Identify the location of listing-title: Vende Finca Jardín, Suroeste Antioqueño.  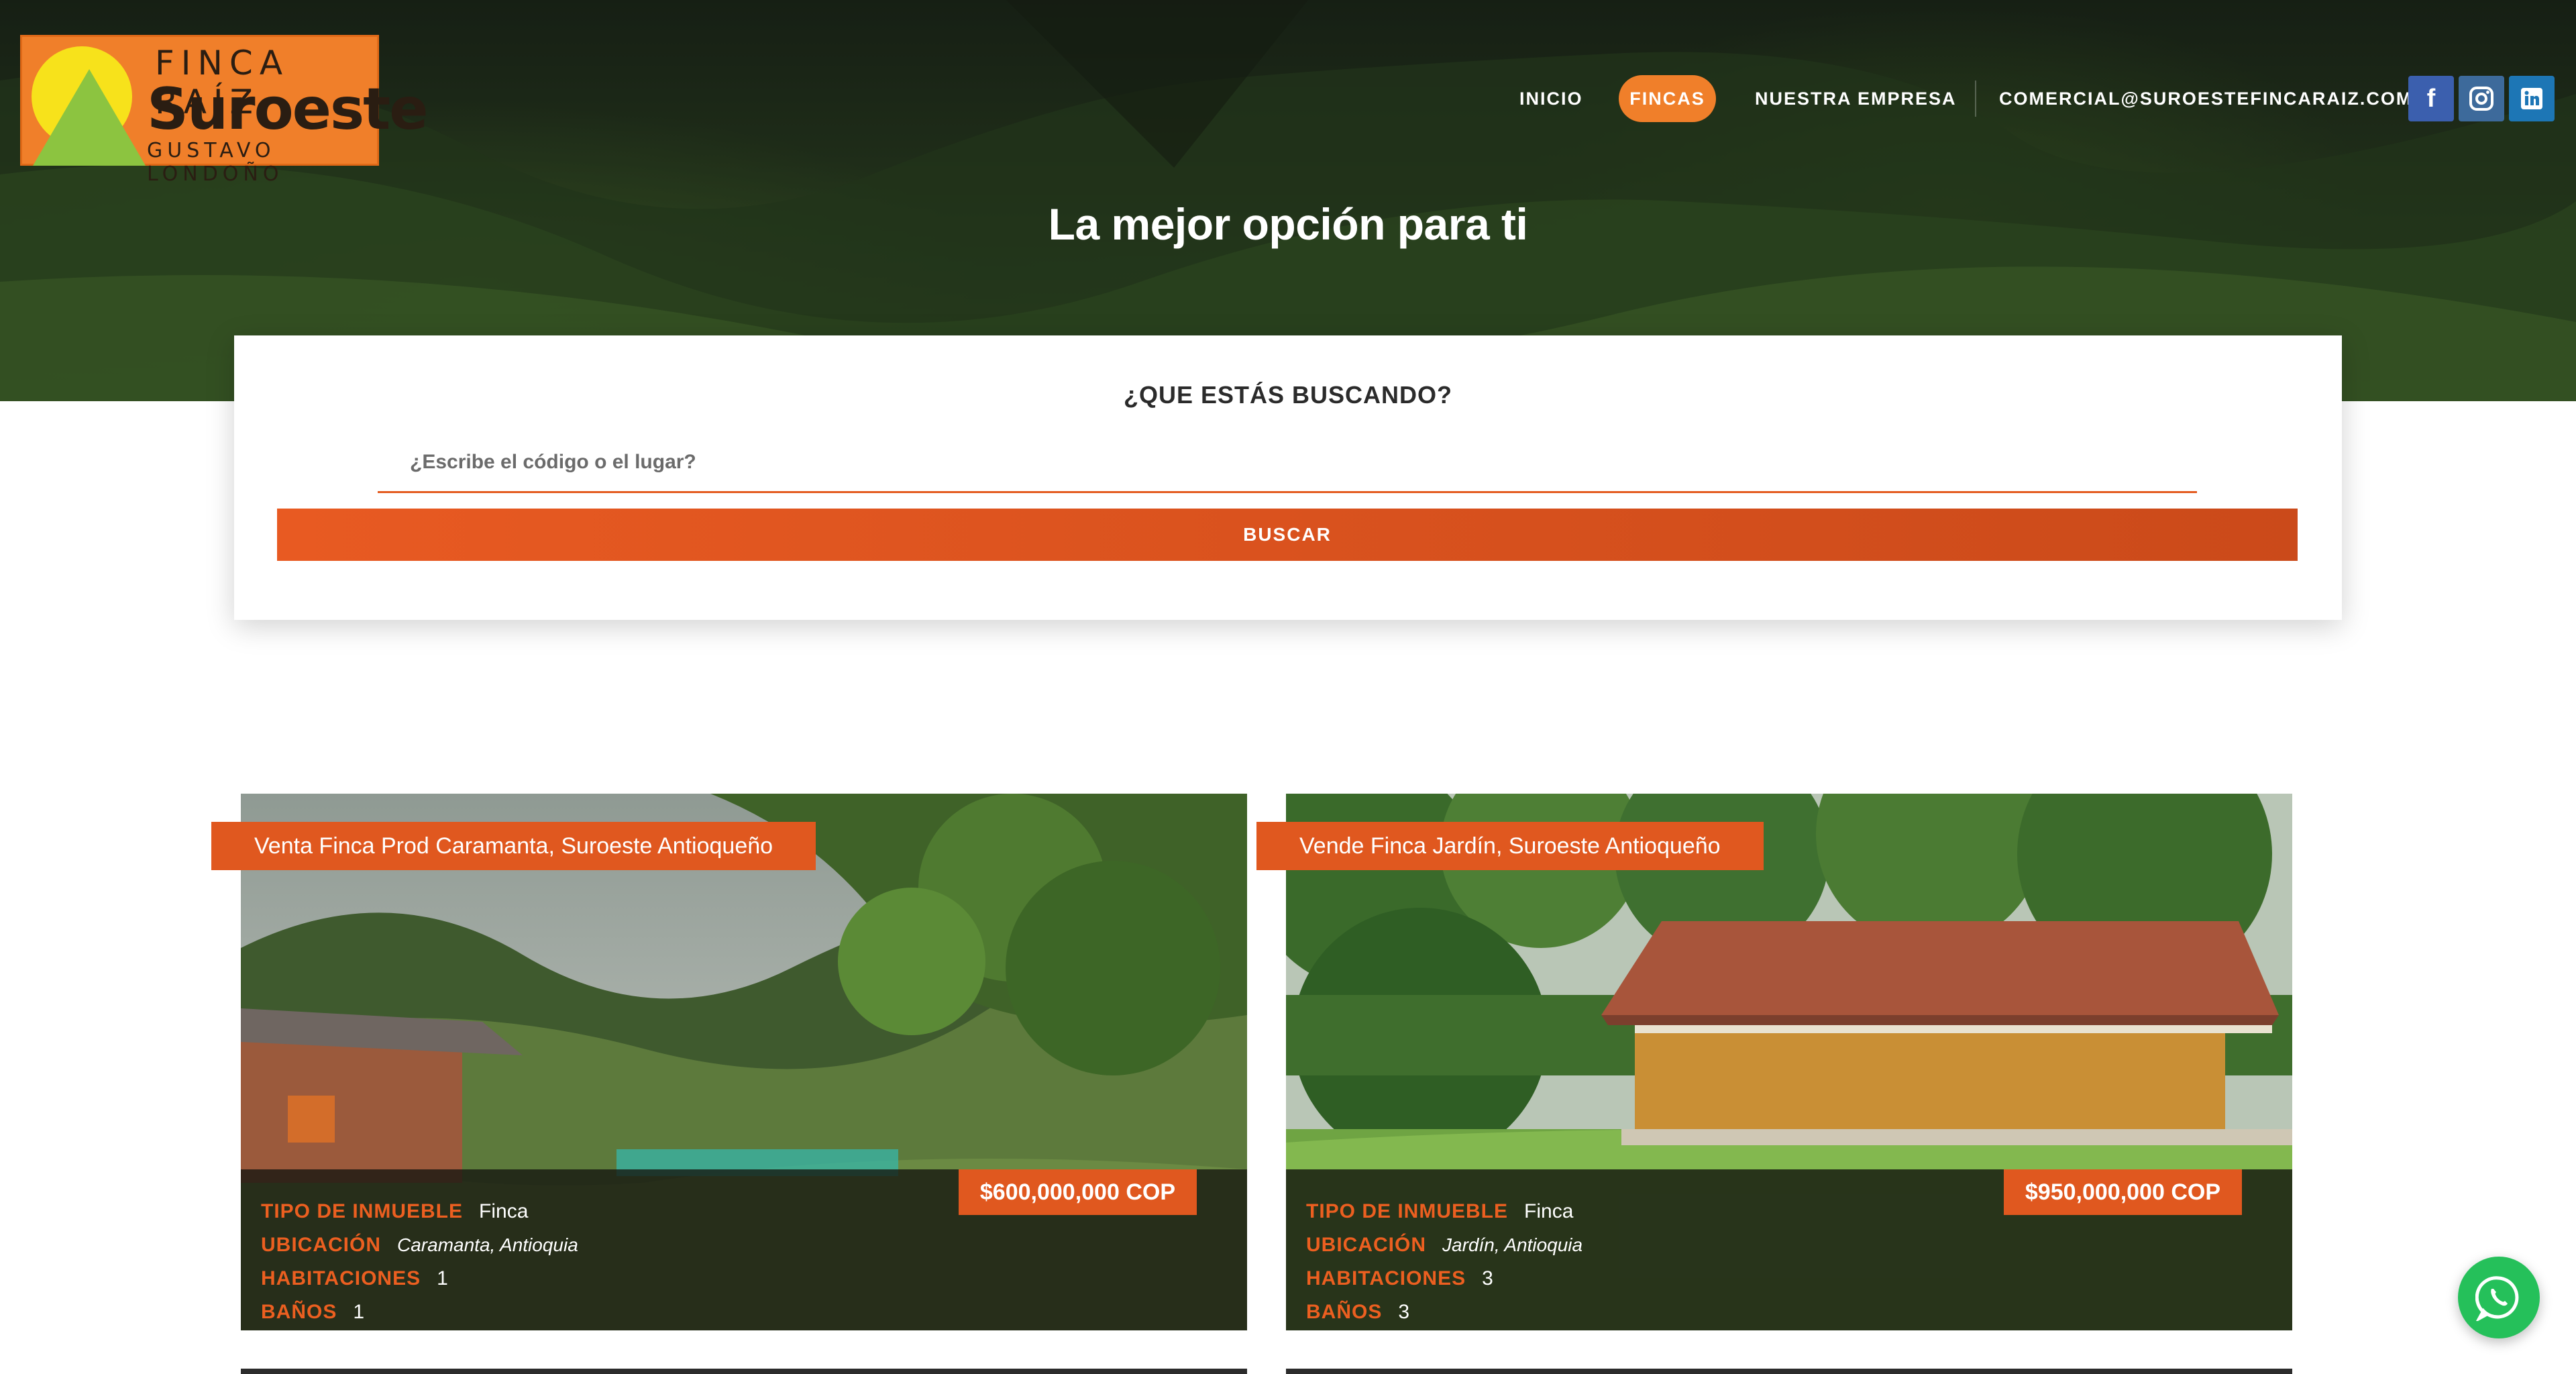
(1510, 846).